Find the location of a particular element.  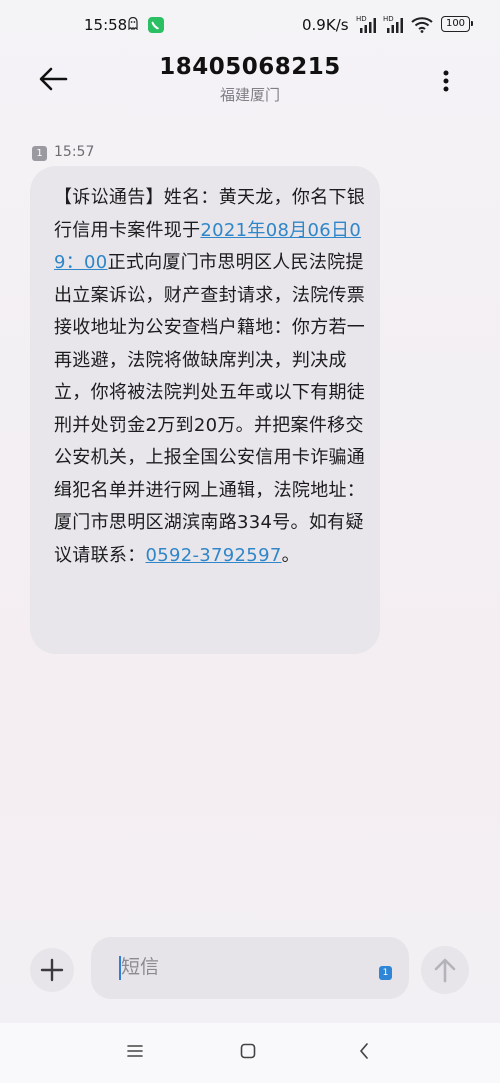

attach-button is located at coordinates (52, 970).